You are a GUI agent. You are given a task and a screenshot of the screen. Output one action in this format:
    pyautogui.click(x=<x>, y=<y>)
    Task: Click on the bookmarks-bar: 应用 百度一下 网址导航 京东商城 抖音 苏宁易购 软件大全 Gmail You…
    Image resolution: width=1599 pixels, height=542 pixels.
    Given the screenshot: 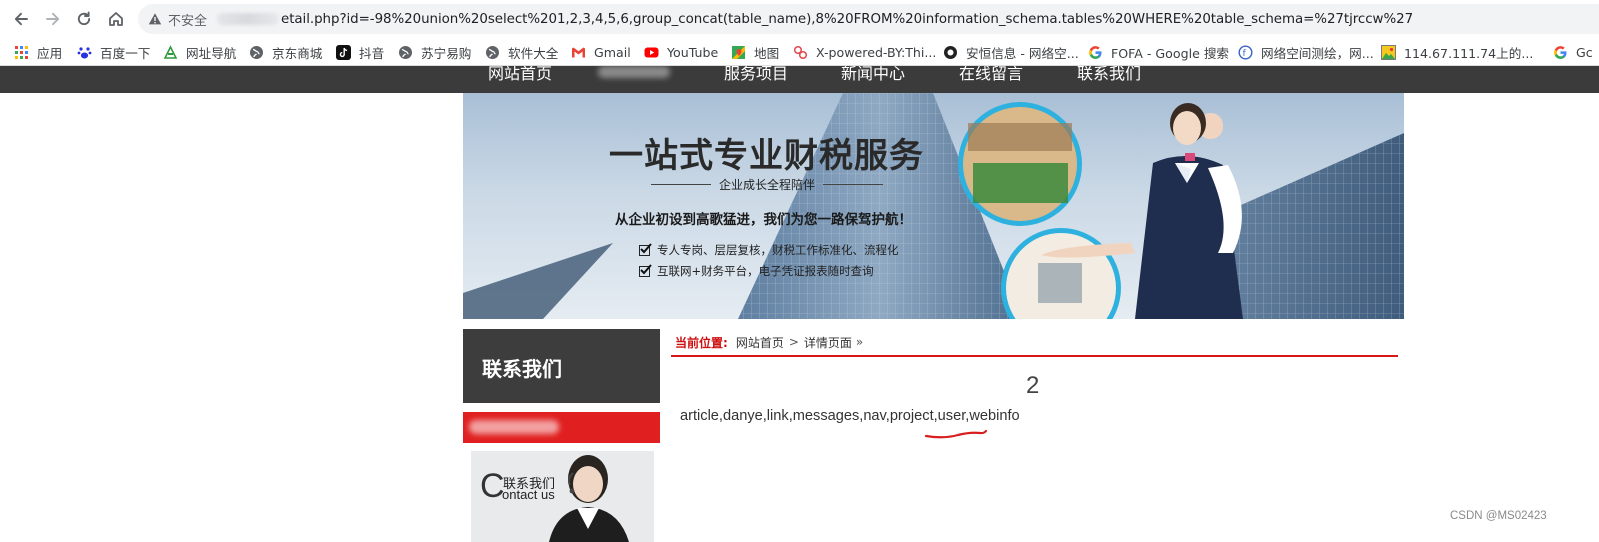 What is the action you would take?
    pyautogui.click(x=799, y=52)
    